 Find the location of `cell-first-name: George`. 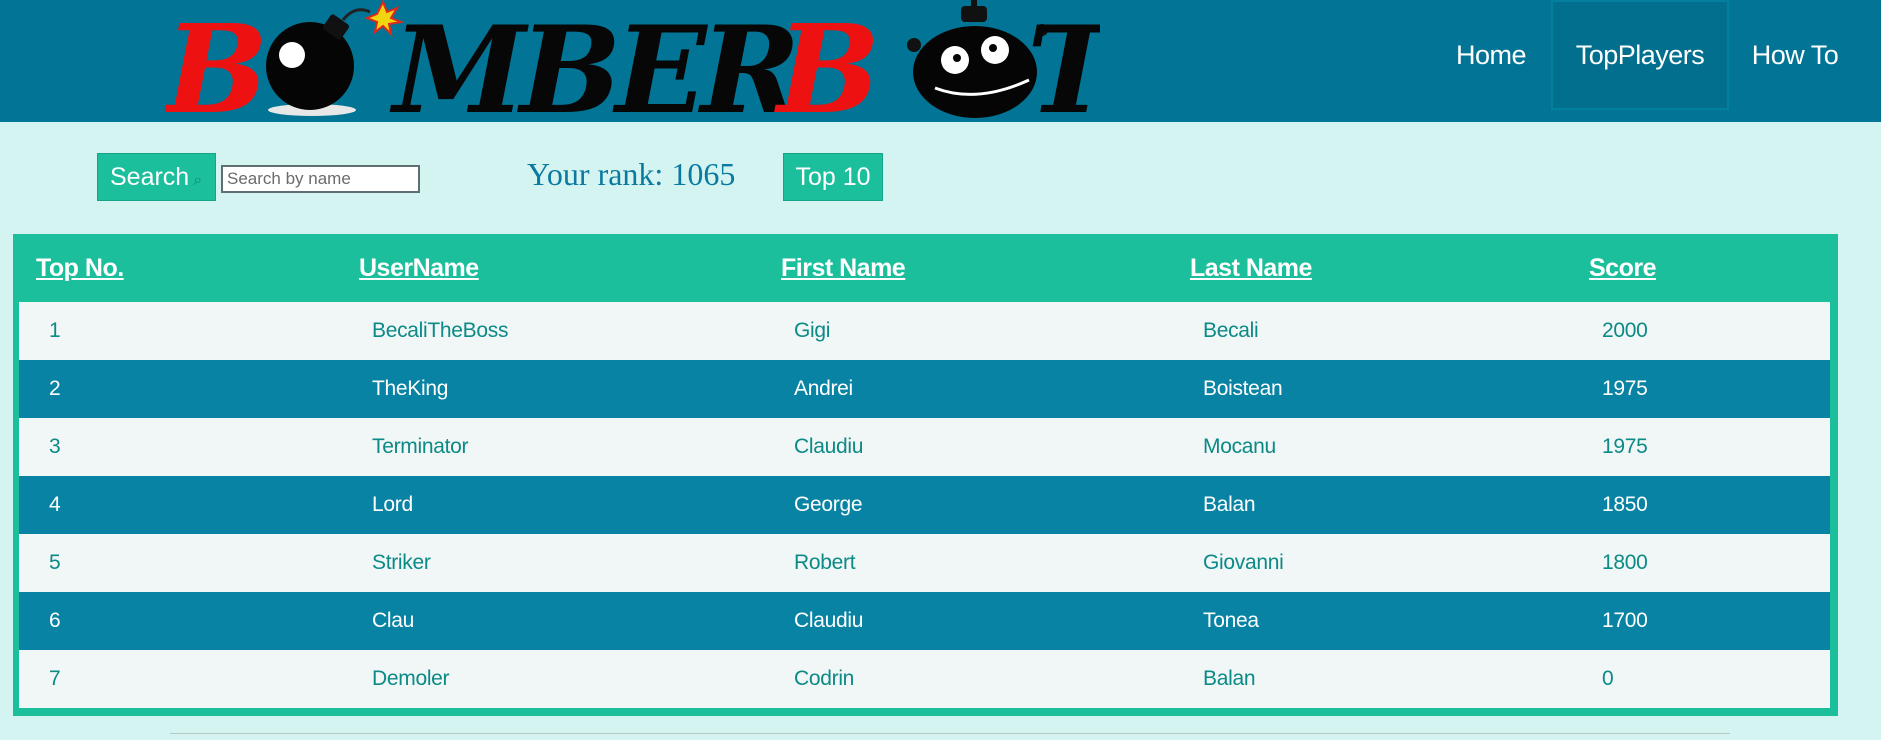

cell-first-name: George is located at coordinates (828, 504).